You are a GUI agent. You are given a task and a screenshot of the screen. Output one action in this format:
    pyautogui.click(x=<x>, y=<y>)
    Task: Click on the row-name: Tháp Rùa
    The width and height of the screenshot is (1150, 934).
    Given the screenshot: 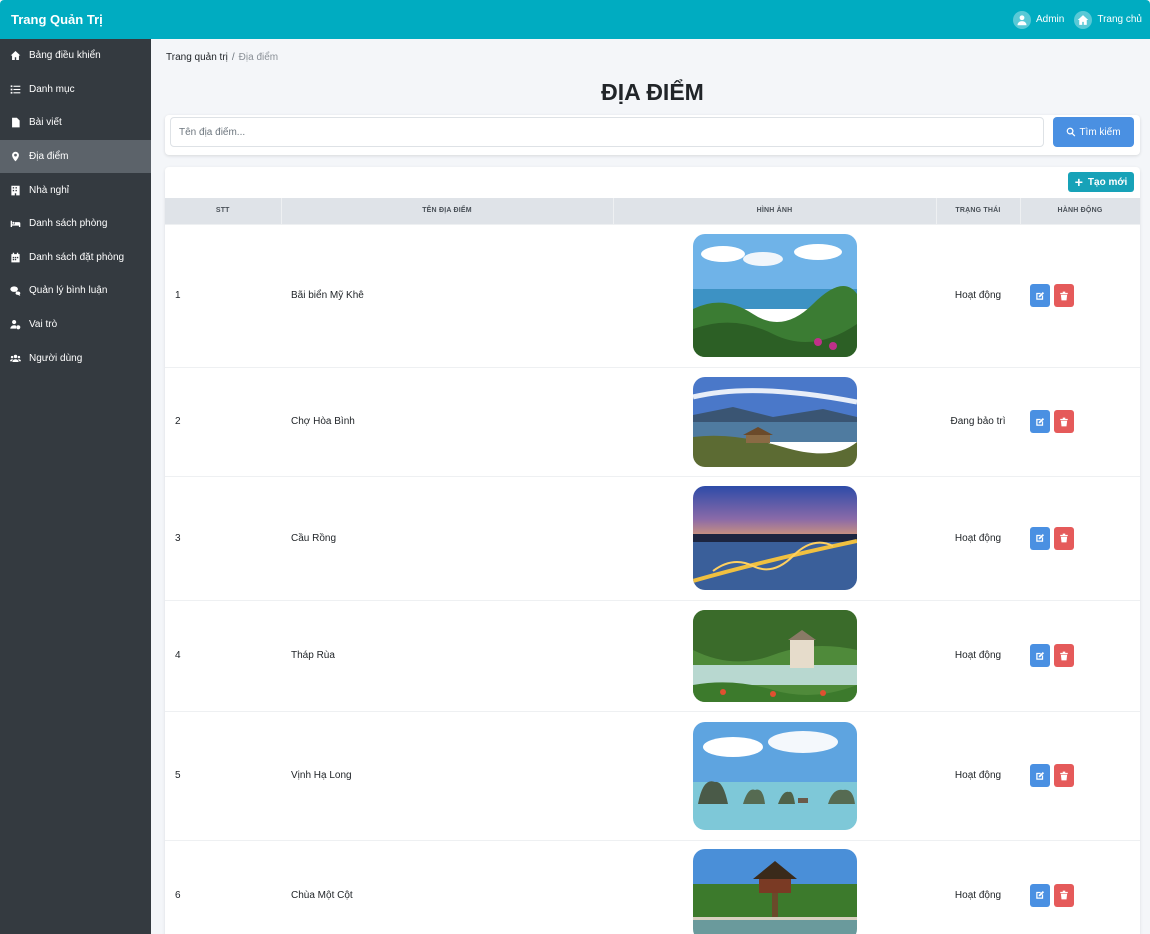 What is the action you would take?
    pyautogui.click(x=447, y=655)
    